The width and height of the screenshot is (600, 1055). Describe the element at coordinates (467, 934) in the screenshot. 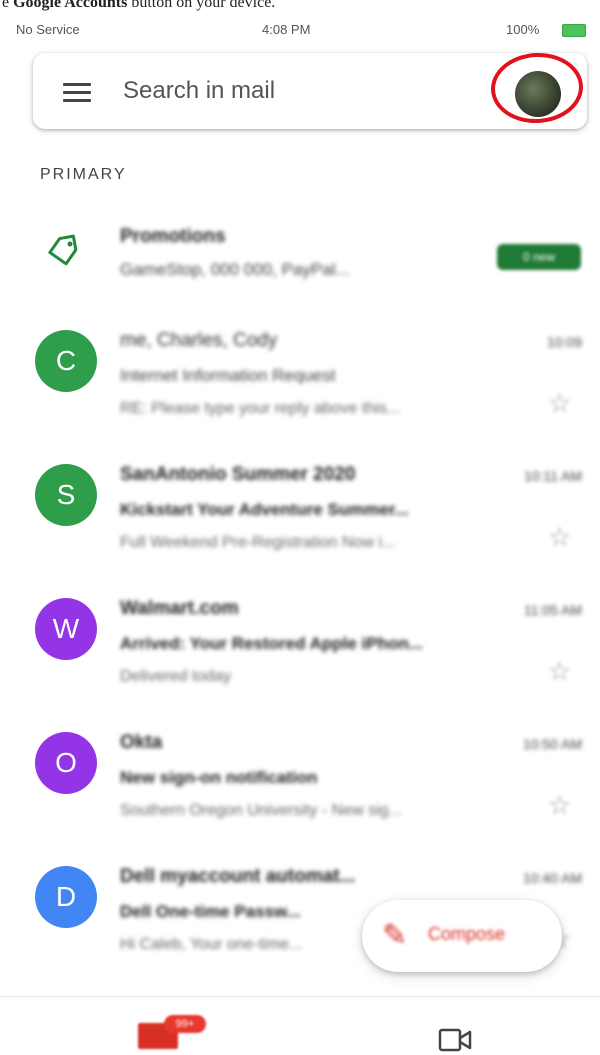

I see `compose-label: Compose` at that location.